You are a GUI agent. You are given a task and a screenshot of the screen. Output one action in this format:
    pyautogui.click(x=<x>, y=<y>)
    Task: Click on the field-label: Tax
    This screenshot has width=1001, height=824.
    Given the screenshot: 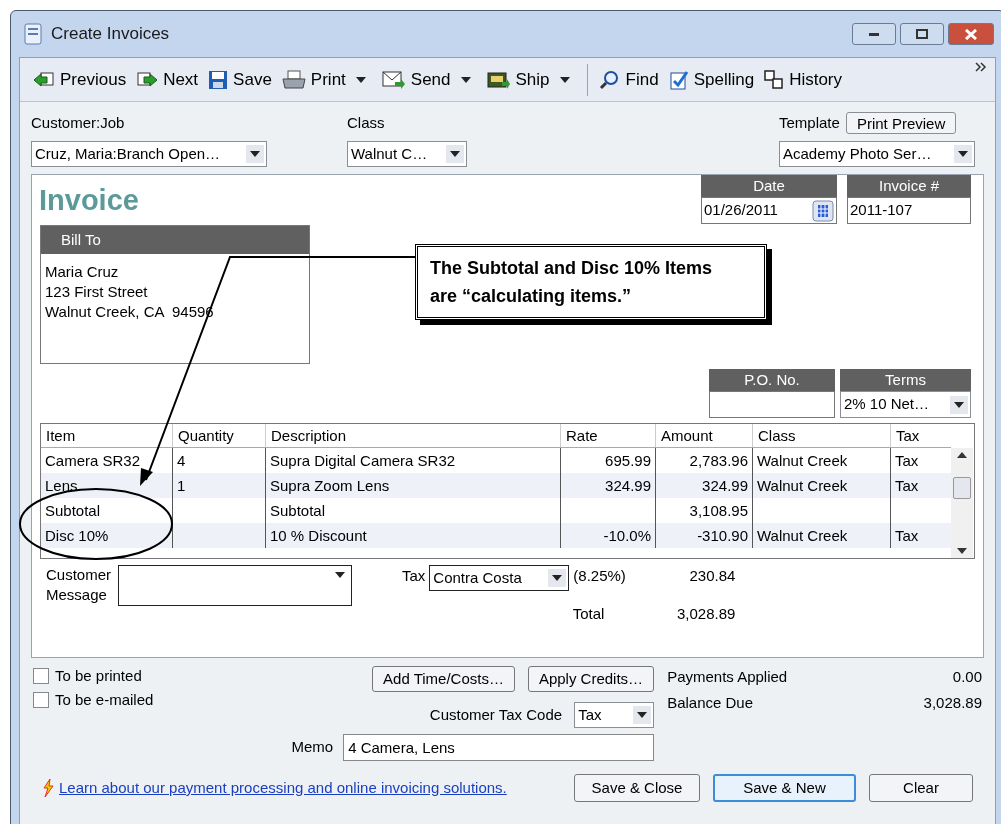 What is the action you would take?
    pyautogui.click(x=414, y=576)
    